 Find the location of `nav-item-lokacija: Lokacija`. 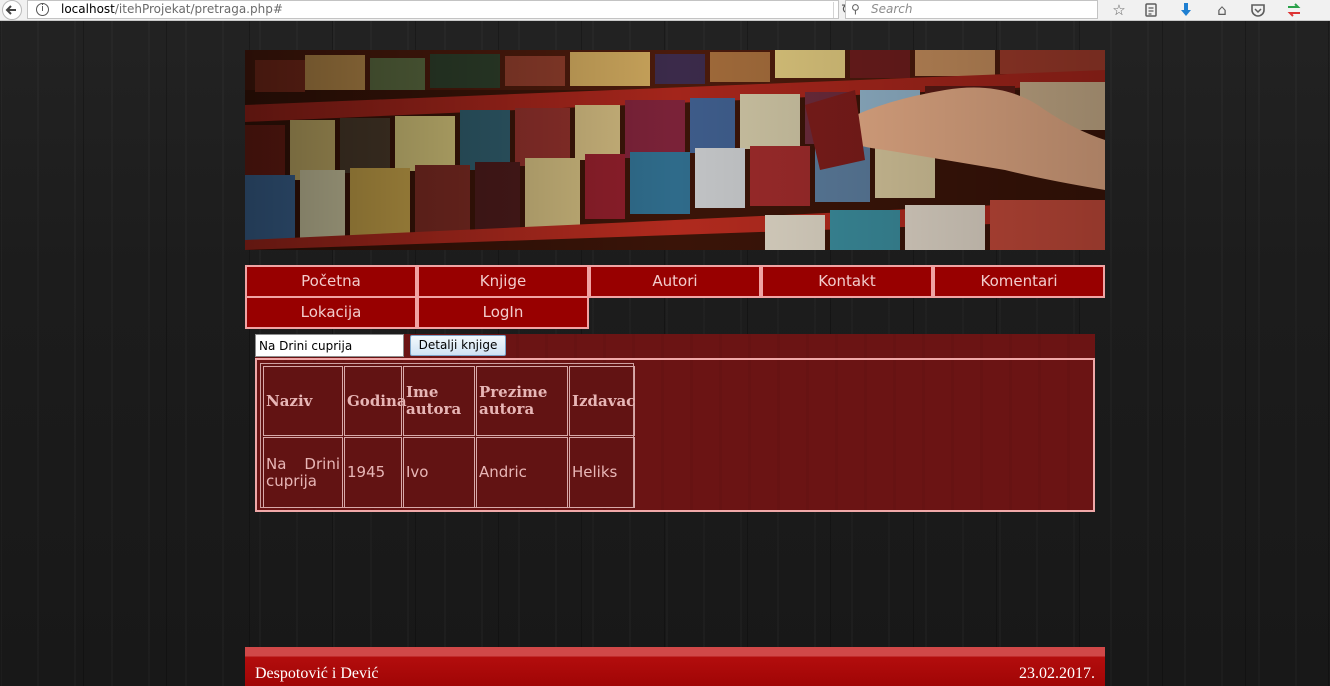

nav-item-lokacija: Lokacija is located at coordinates (331, 312).